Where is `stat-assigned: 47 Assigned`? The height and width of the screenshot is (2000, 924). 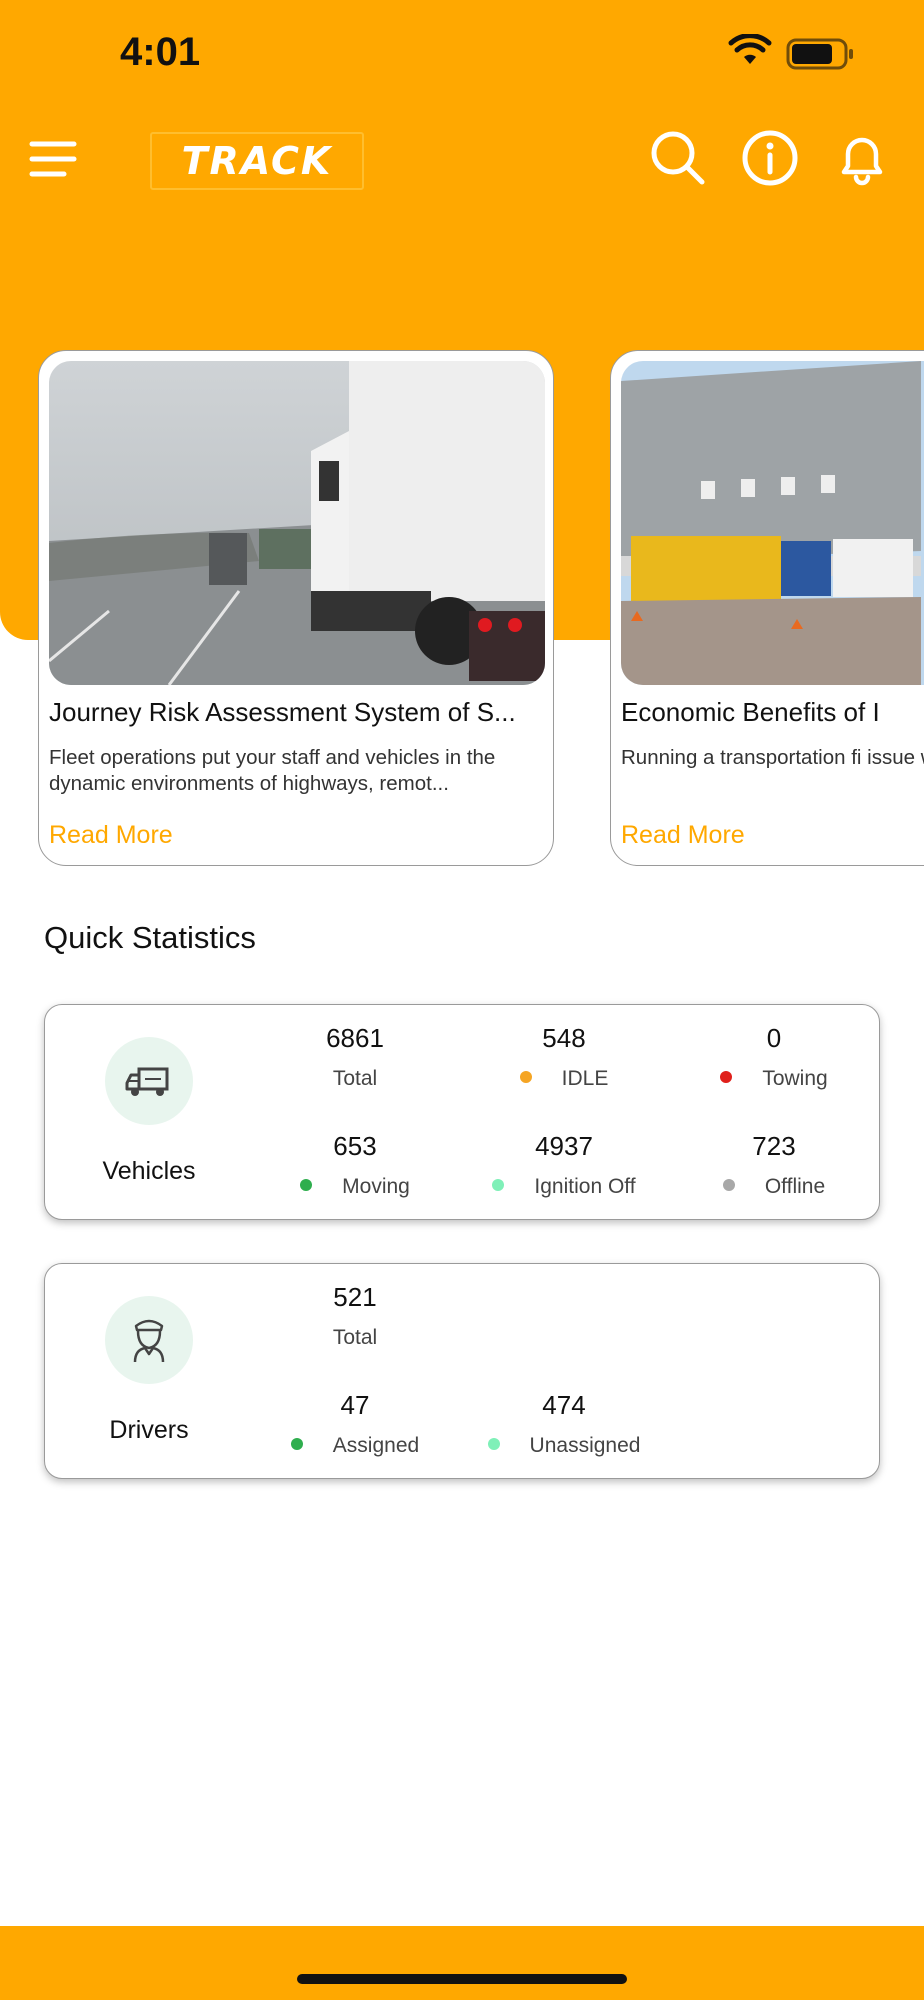 stat-assigned: 47 Assigned is located at coordinates (355, 1424).